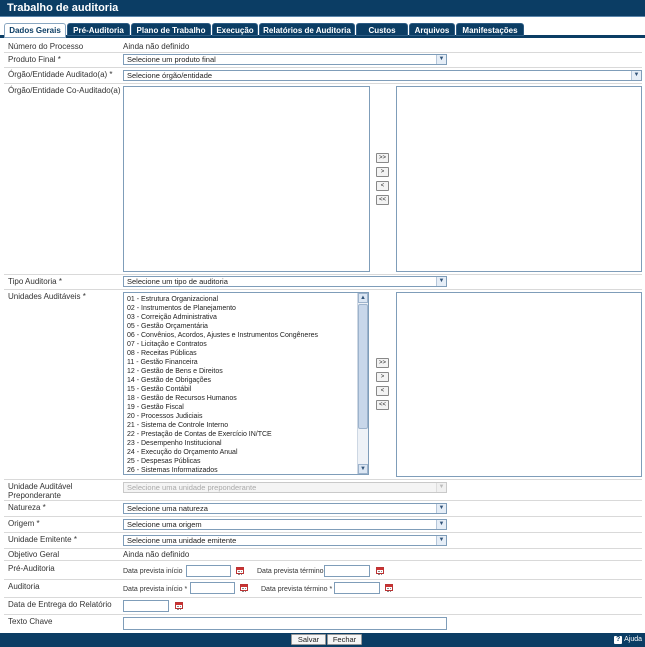 This screenshot has height=647, width=645. I want to click on auditoria-inicio-label: Data prevista início *, so click(155, 589).